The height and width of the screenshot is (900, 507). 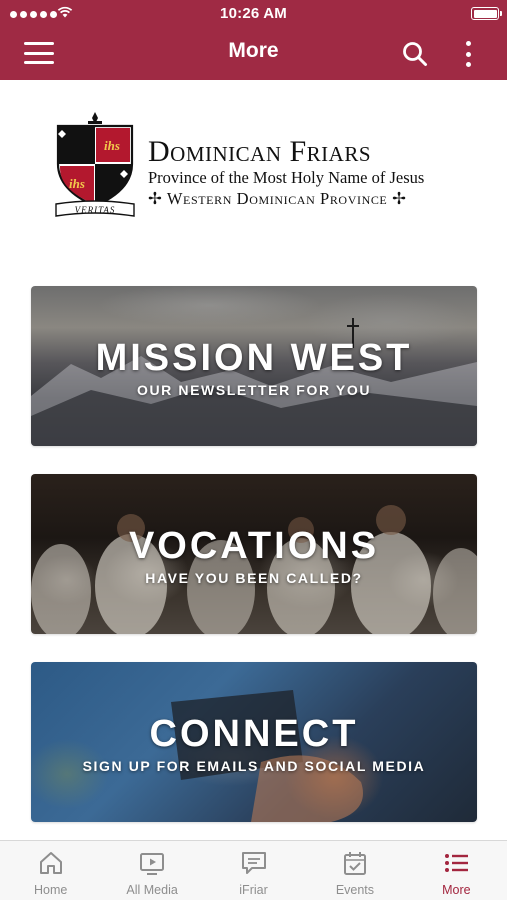 What do you see at coordinates (486, 13) in the screenshot?
I see `battery-icon` at bounding box center [486, 13].